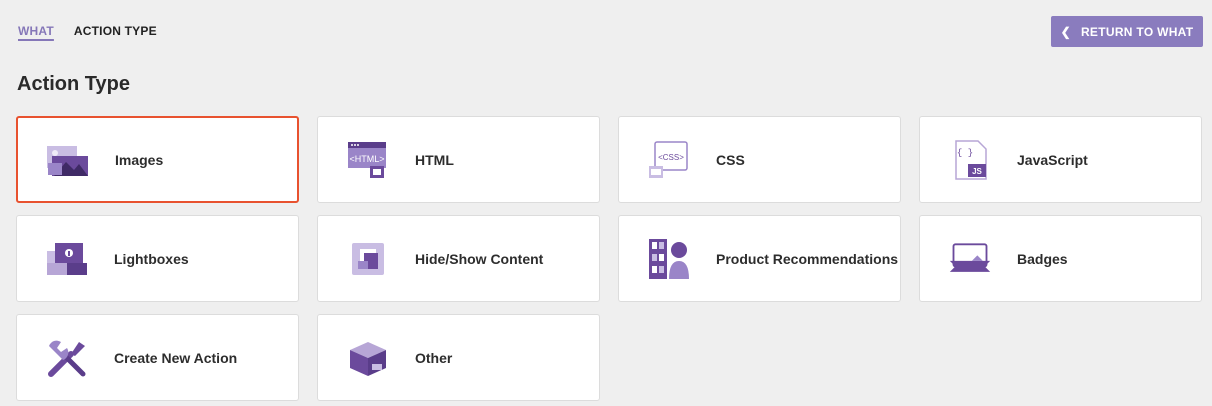  I want to click on action-card-label: Product Recommendations, so click(807, 258).